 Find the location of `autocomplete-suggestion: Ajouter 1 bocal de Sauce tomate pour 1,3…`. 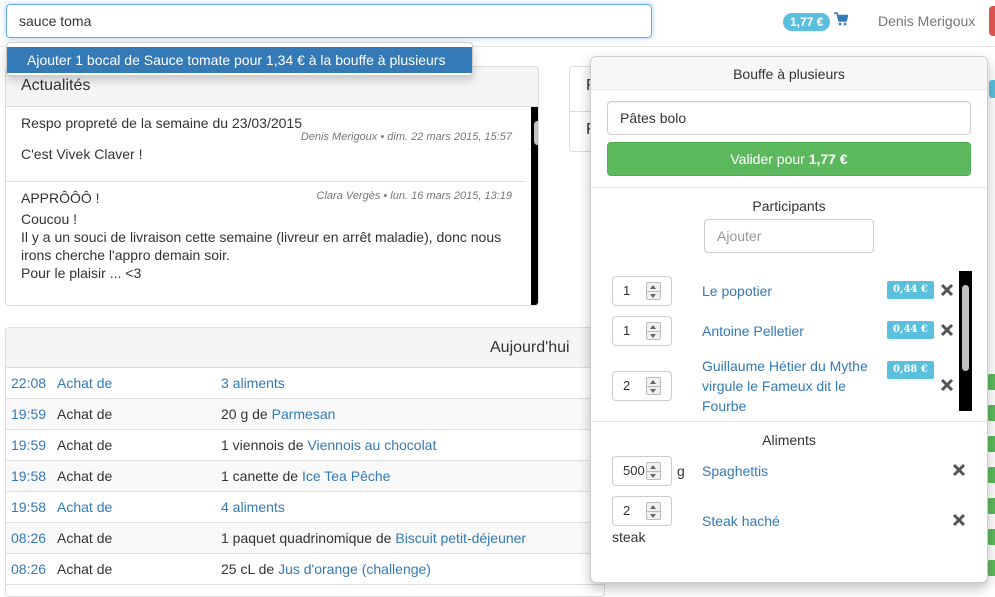

autocomplete-suggestion: Ajouter 1 bocal de Sauce tomate pour 1,3… is located at coordinates (239, 60).